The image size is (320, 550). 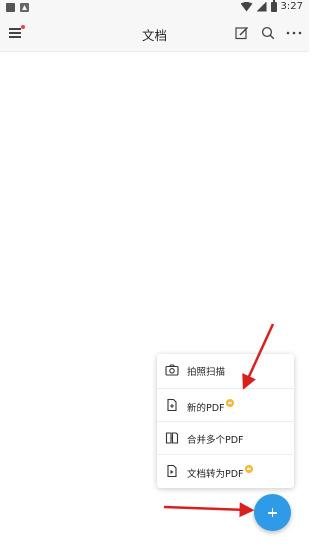 What do you see at coordinates (154, 34) in the screenshot?
I see `app-bar: 文档` at bounding box center [154, 34].